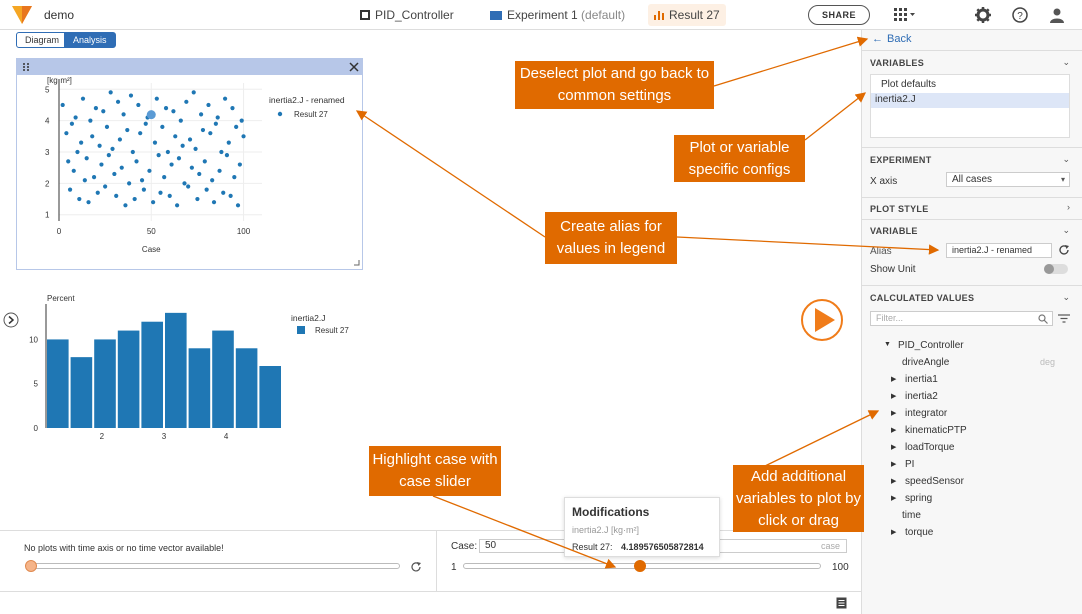  Describe the element at coordinates (190, 370) in the screenshot. I see `bar-chart: Percent 0 5 10 2 3 4 inertia2.J Result 27` at that location.